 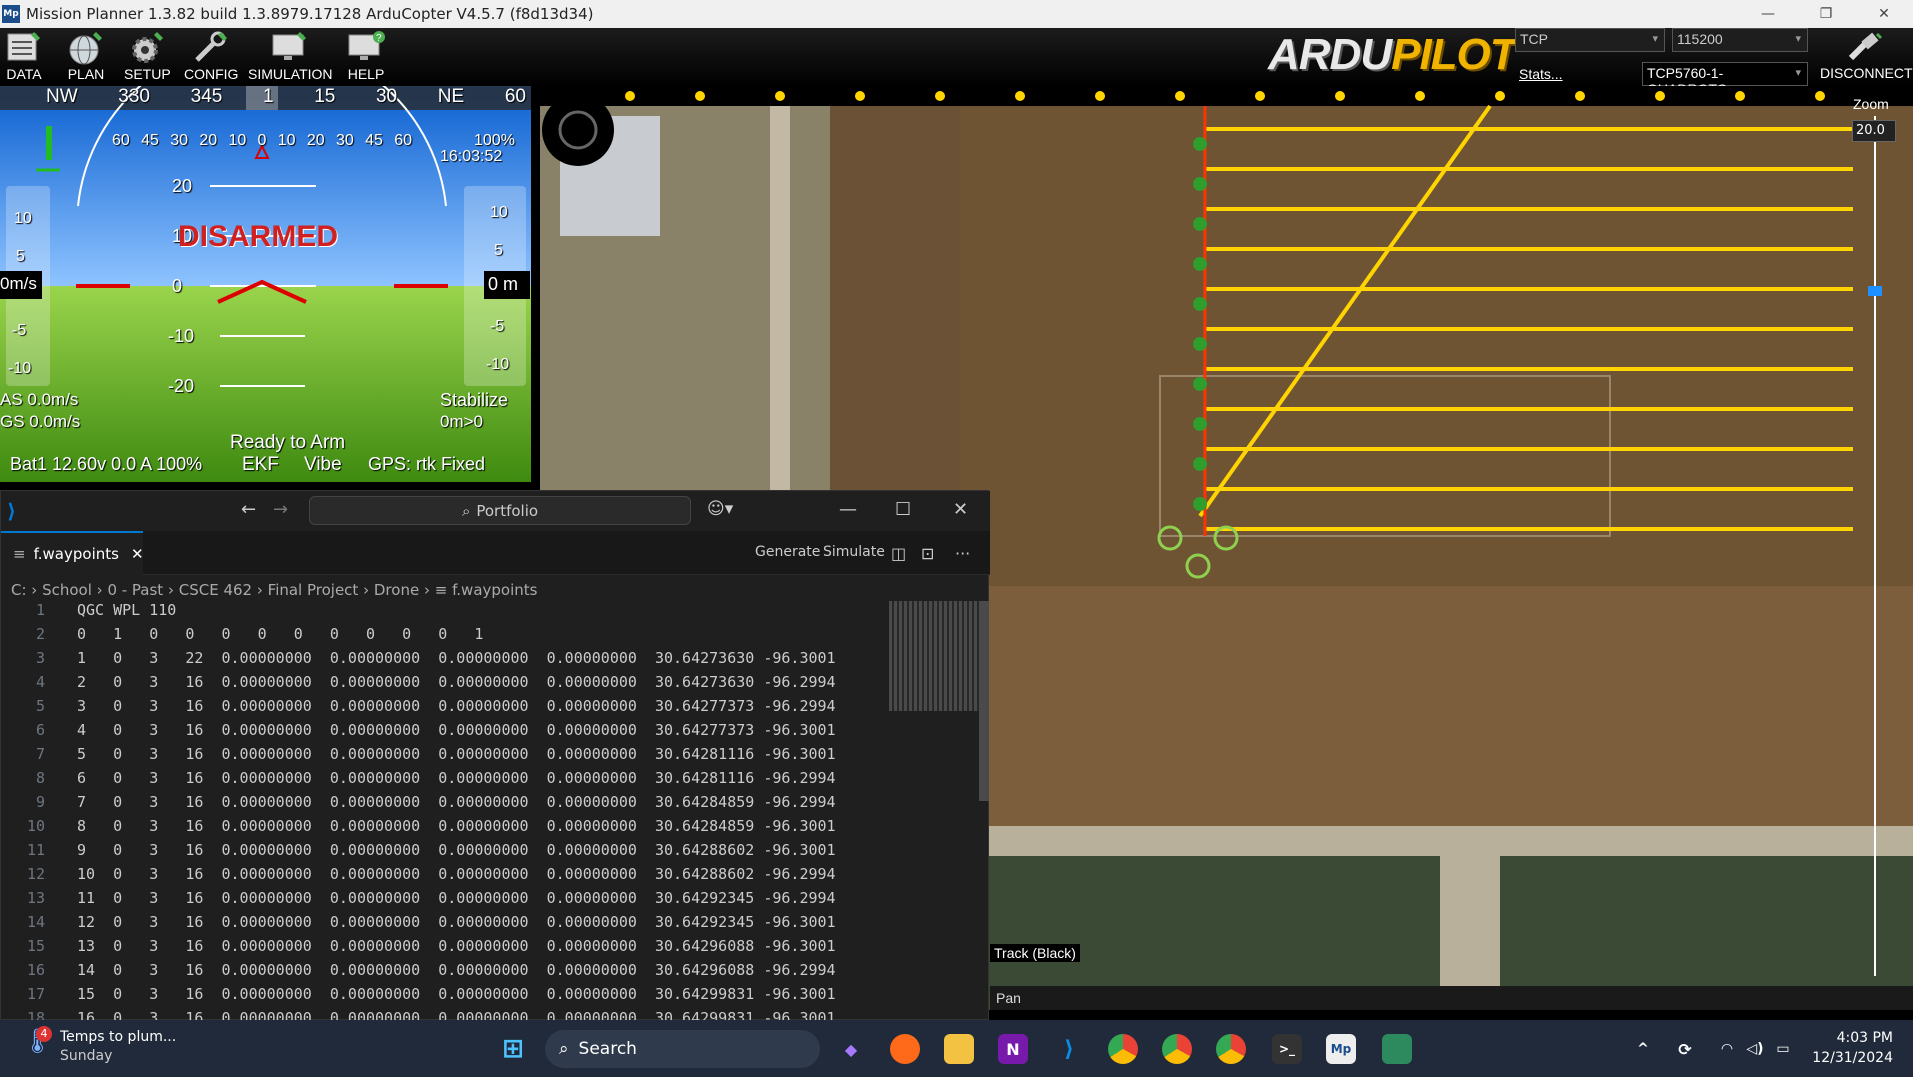 What do you see at coordinates (1643, 1049) in the screenshot?
I see `chevron-up-icon: ^` at bounding box center [1643, 1049].